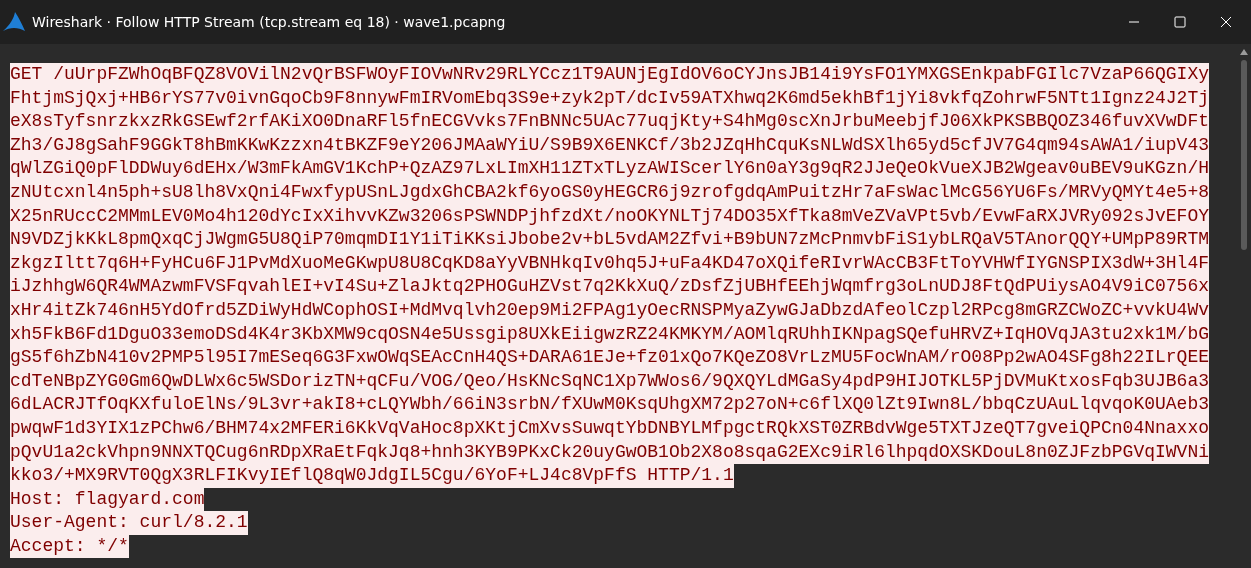 The image size is (1251, 568). Describe the element at coordinates (269, 22) in the screenshot. I see `window-title: Wireshark · Follow HTTP Stream (tcp.stream eq 18) · wave1.pcapng` at that location.